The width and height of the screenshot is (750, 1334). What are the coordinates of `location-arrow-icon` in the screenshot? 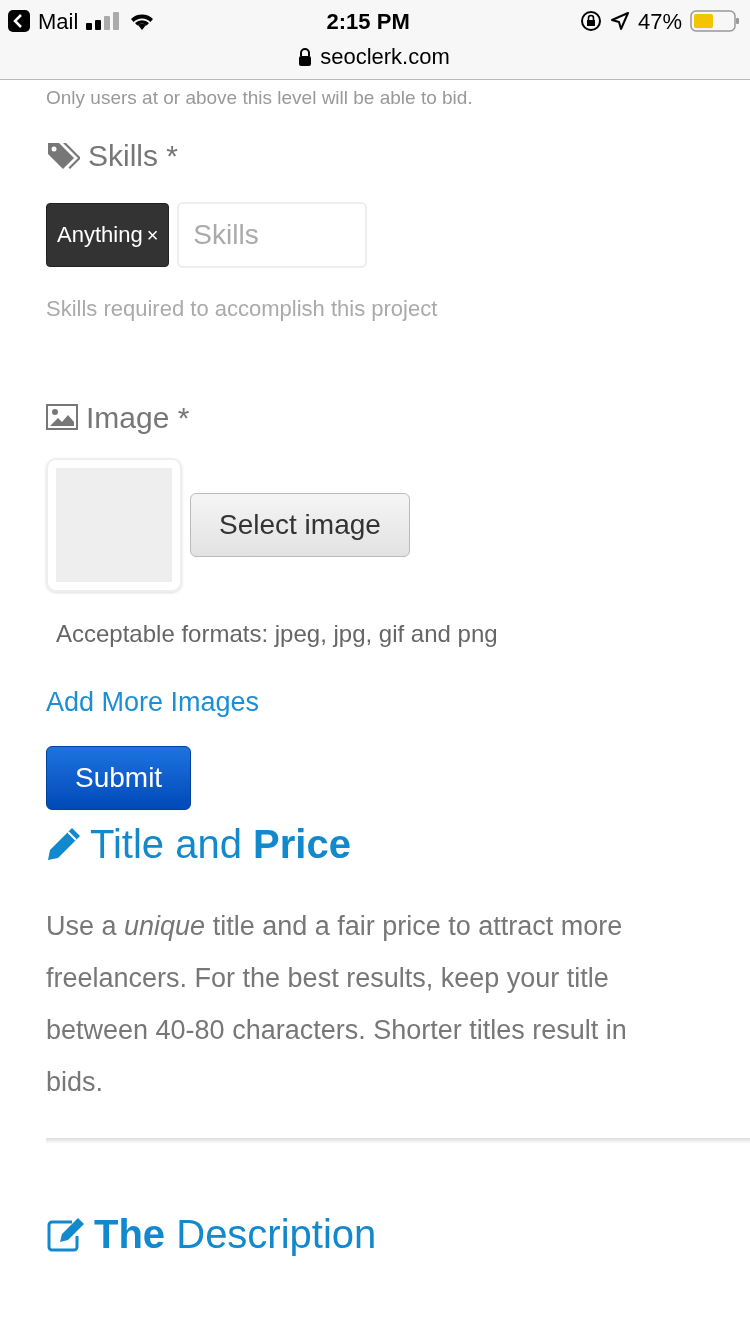 It's located at (619, 21).